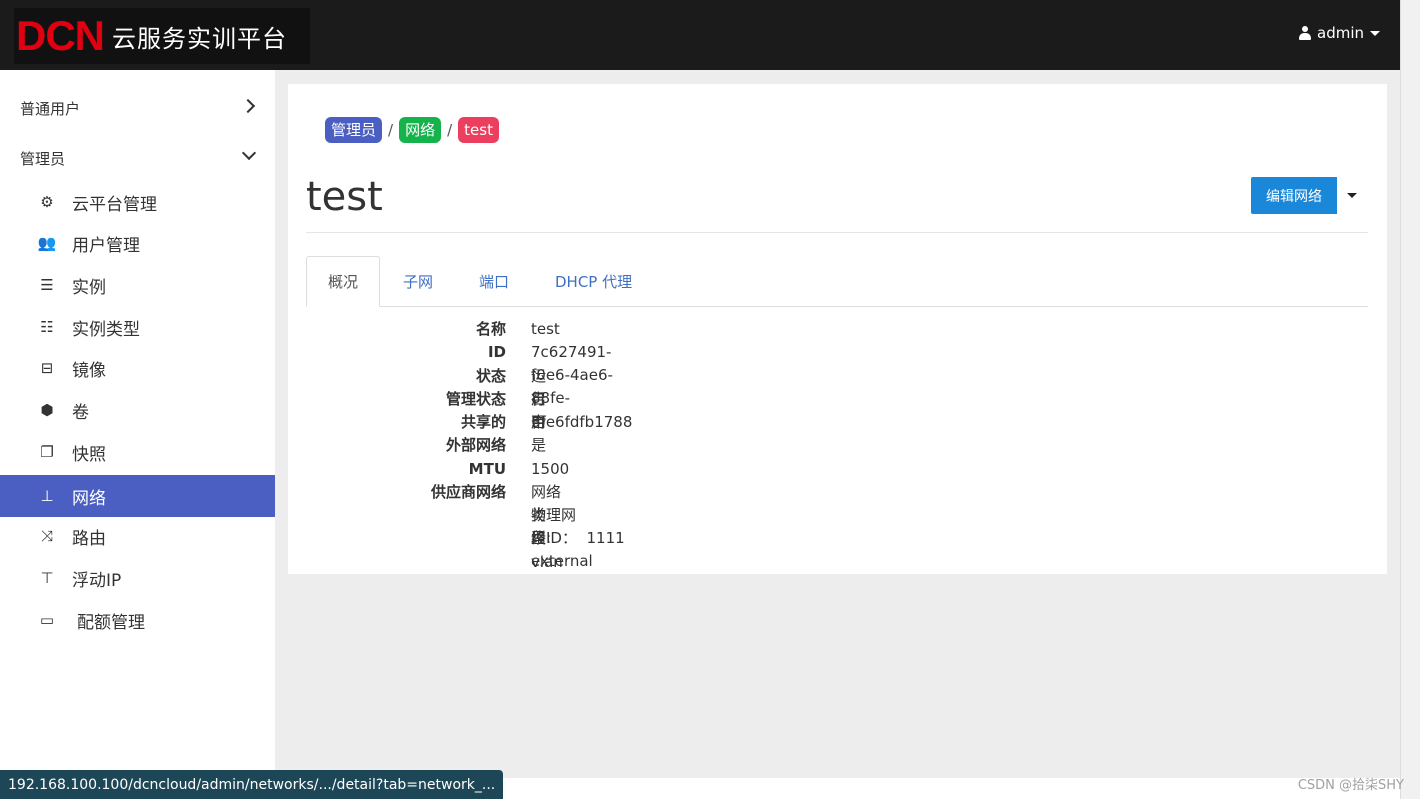 This screenshot has width=1420, height=799. Describe the element at coordinates (137, 285) in the screenshot. I see `sidebar-item-instances: ☰ 实例` at that location.